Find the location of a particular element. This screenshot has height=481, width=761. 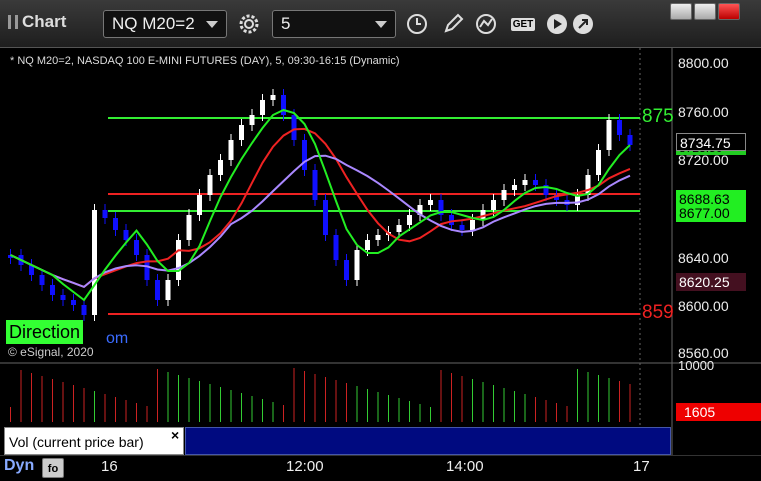

interval-field: 5 is located at coordinates (334, 24).